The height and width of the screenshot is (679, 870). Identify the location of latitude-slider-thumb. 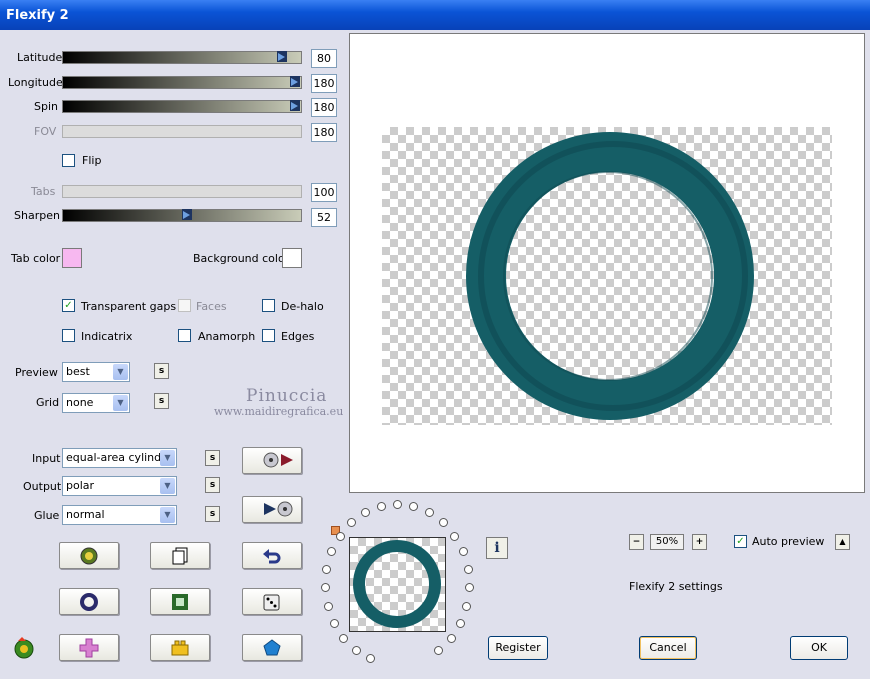
(282, 56).